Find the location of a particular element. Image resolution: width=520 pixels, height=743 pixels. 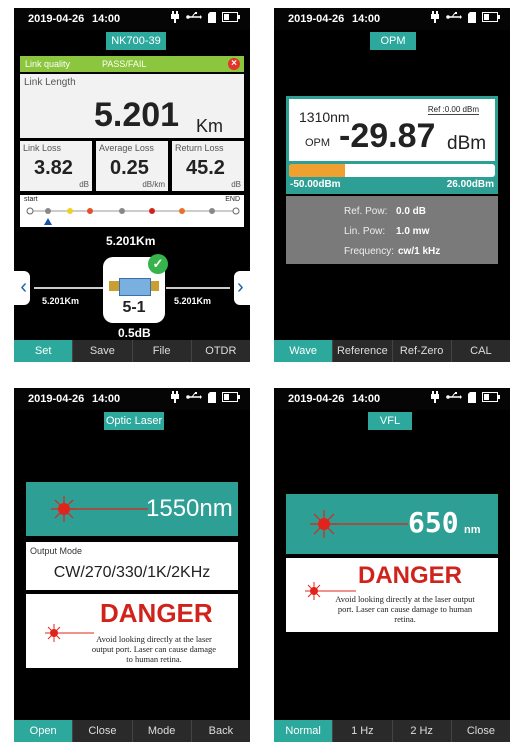

link-quality-bar: Link quality PASS/FAIL × is located at coordinates (132, 64).